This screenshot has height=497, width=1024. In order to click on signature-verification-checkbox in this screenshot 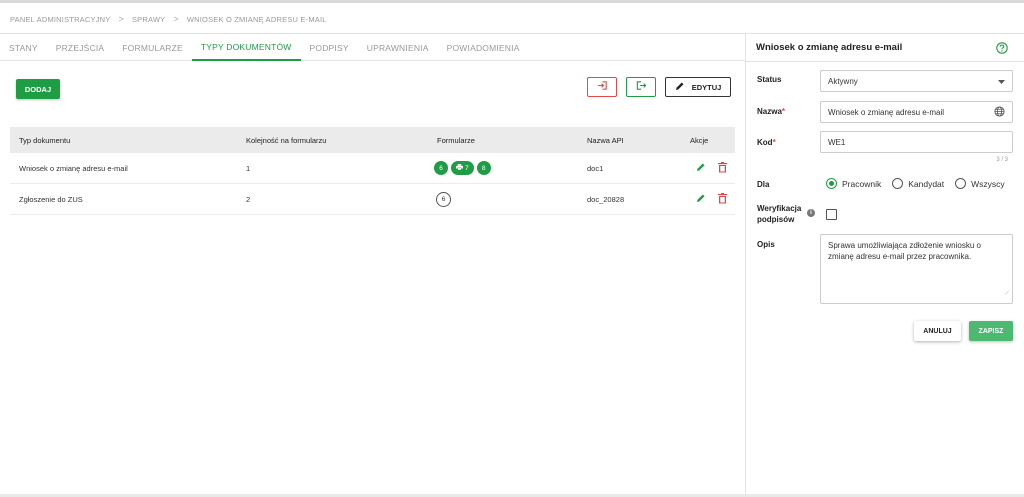, I will do `click(831, 214)`.